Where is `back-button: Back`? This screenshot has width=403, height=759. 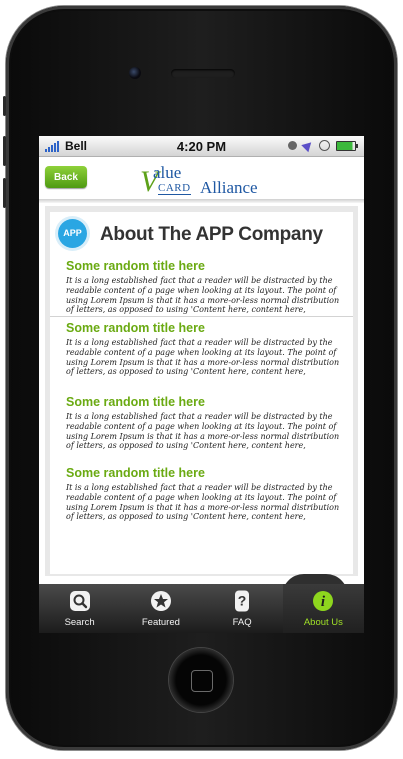
back-button: Back is located at coordinates (66, 177).